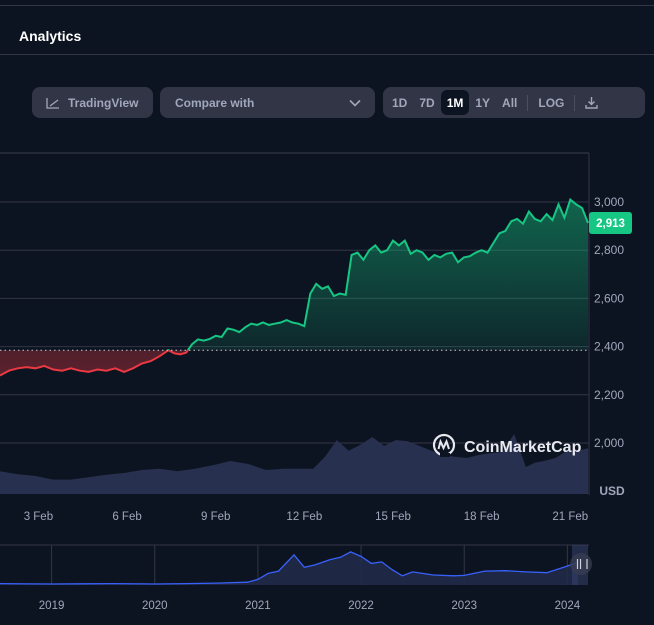 This screenshot has height=625, width=654. Describe the element at coordinates (609, 298) in the screenshot. I see `y-tick-label: 2,600` at that location.